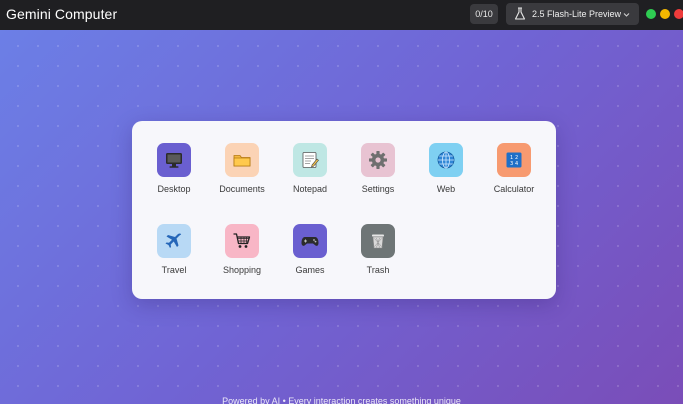 The height and width of the screenshot is (404, 683). What do you see at coordinates (520, 14) in the screenshot?
I see `flask-icon` at bounding box center [520, 14].